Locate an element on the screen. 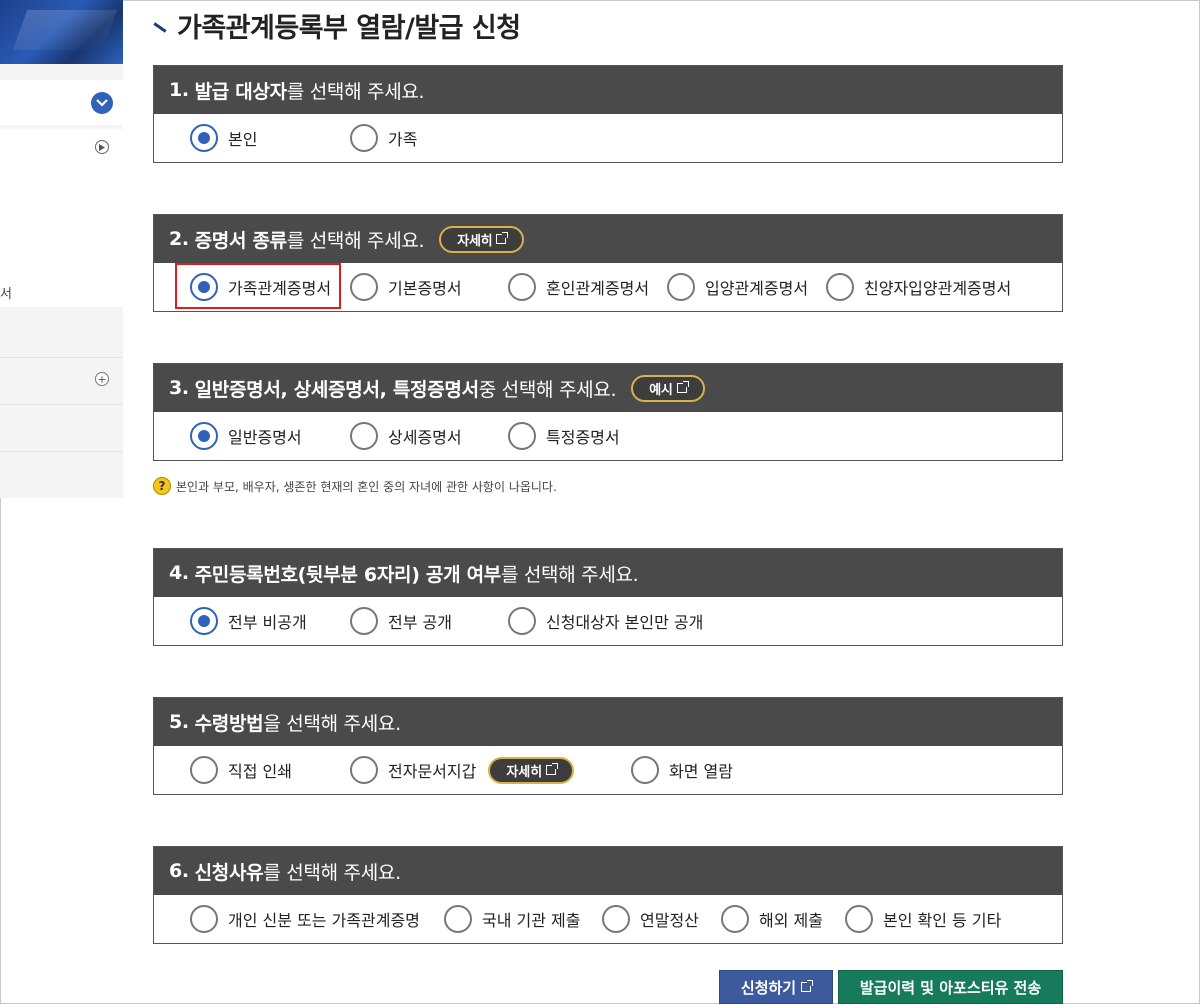 This screenshot has height=1004, width=1200. section-header: 5. 수령방법 을 선택해 주세요. is located at coordinates (608, 722).